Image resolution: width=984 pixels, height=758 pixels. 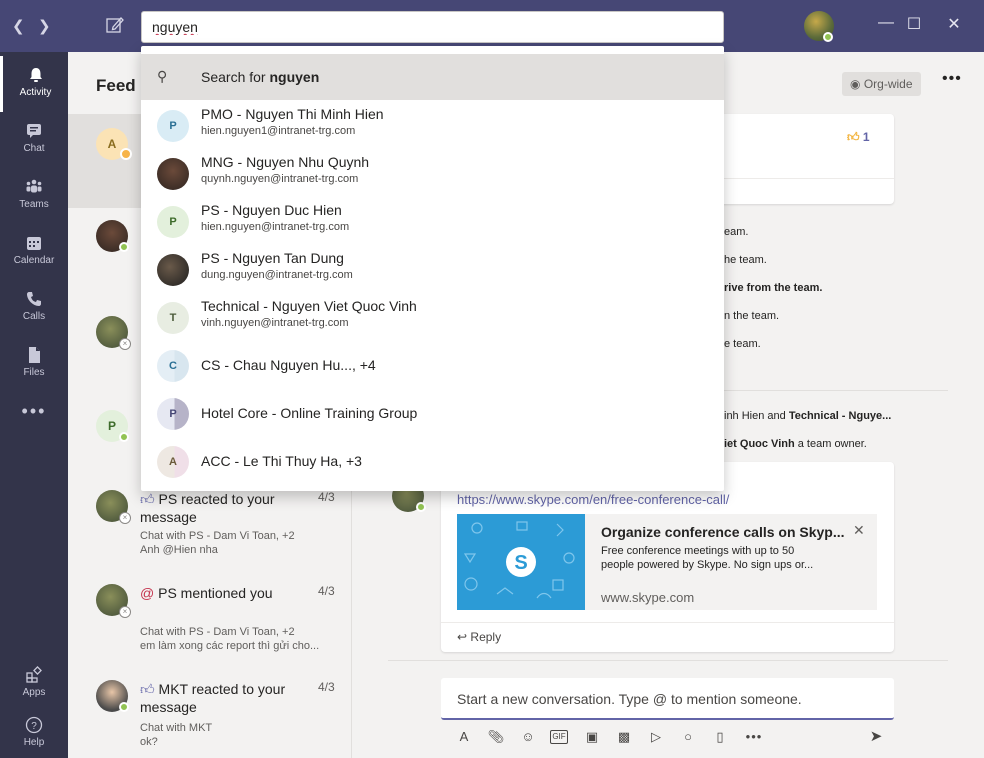 I want to click on search-input, so click(x=432, y=27).